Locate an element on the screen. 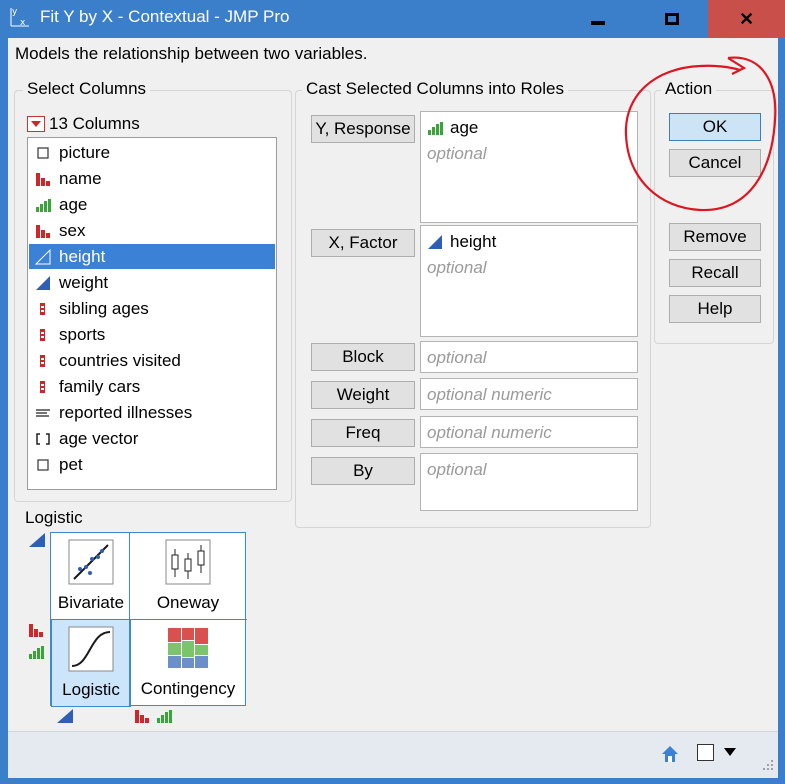 The image size is (785, 784). column-item-label: sports is located at coordinates (82, 334).